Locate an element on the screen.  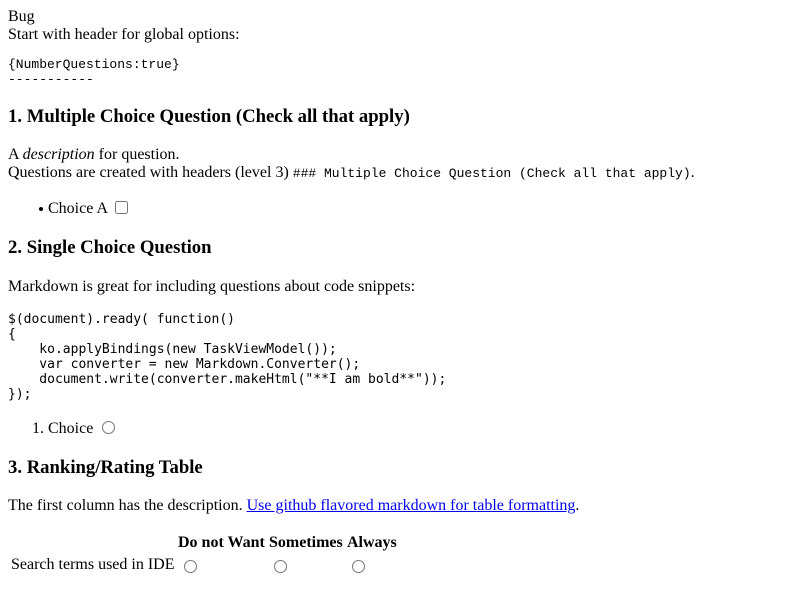
column-header-always: Always is located at coordinates (372, 542).